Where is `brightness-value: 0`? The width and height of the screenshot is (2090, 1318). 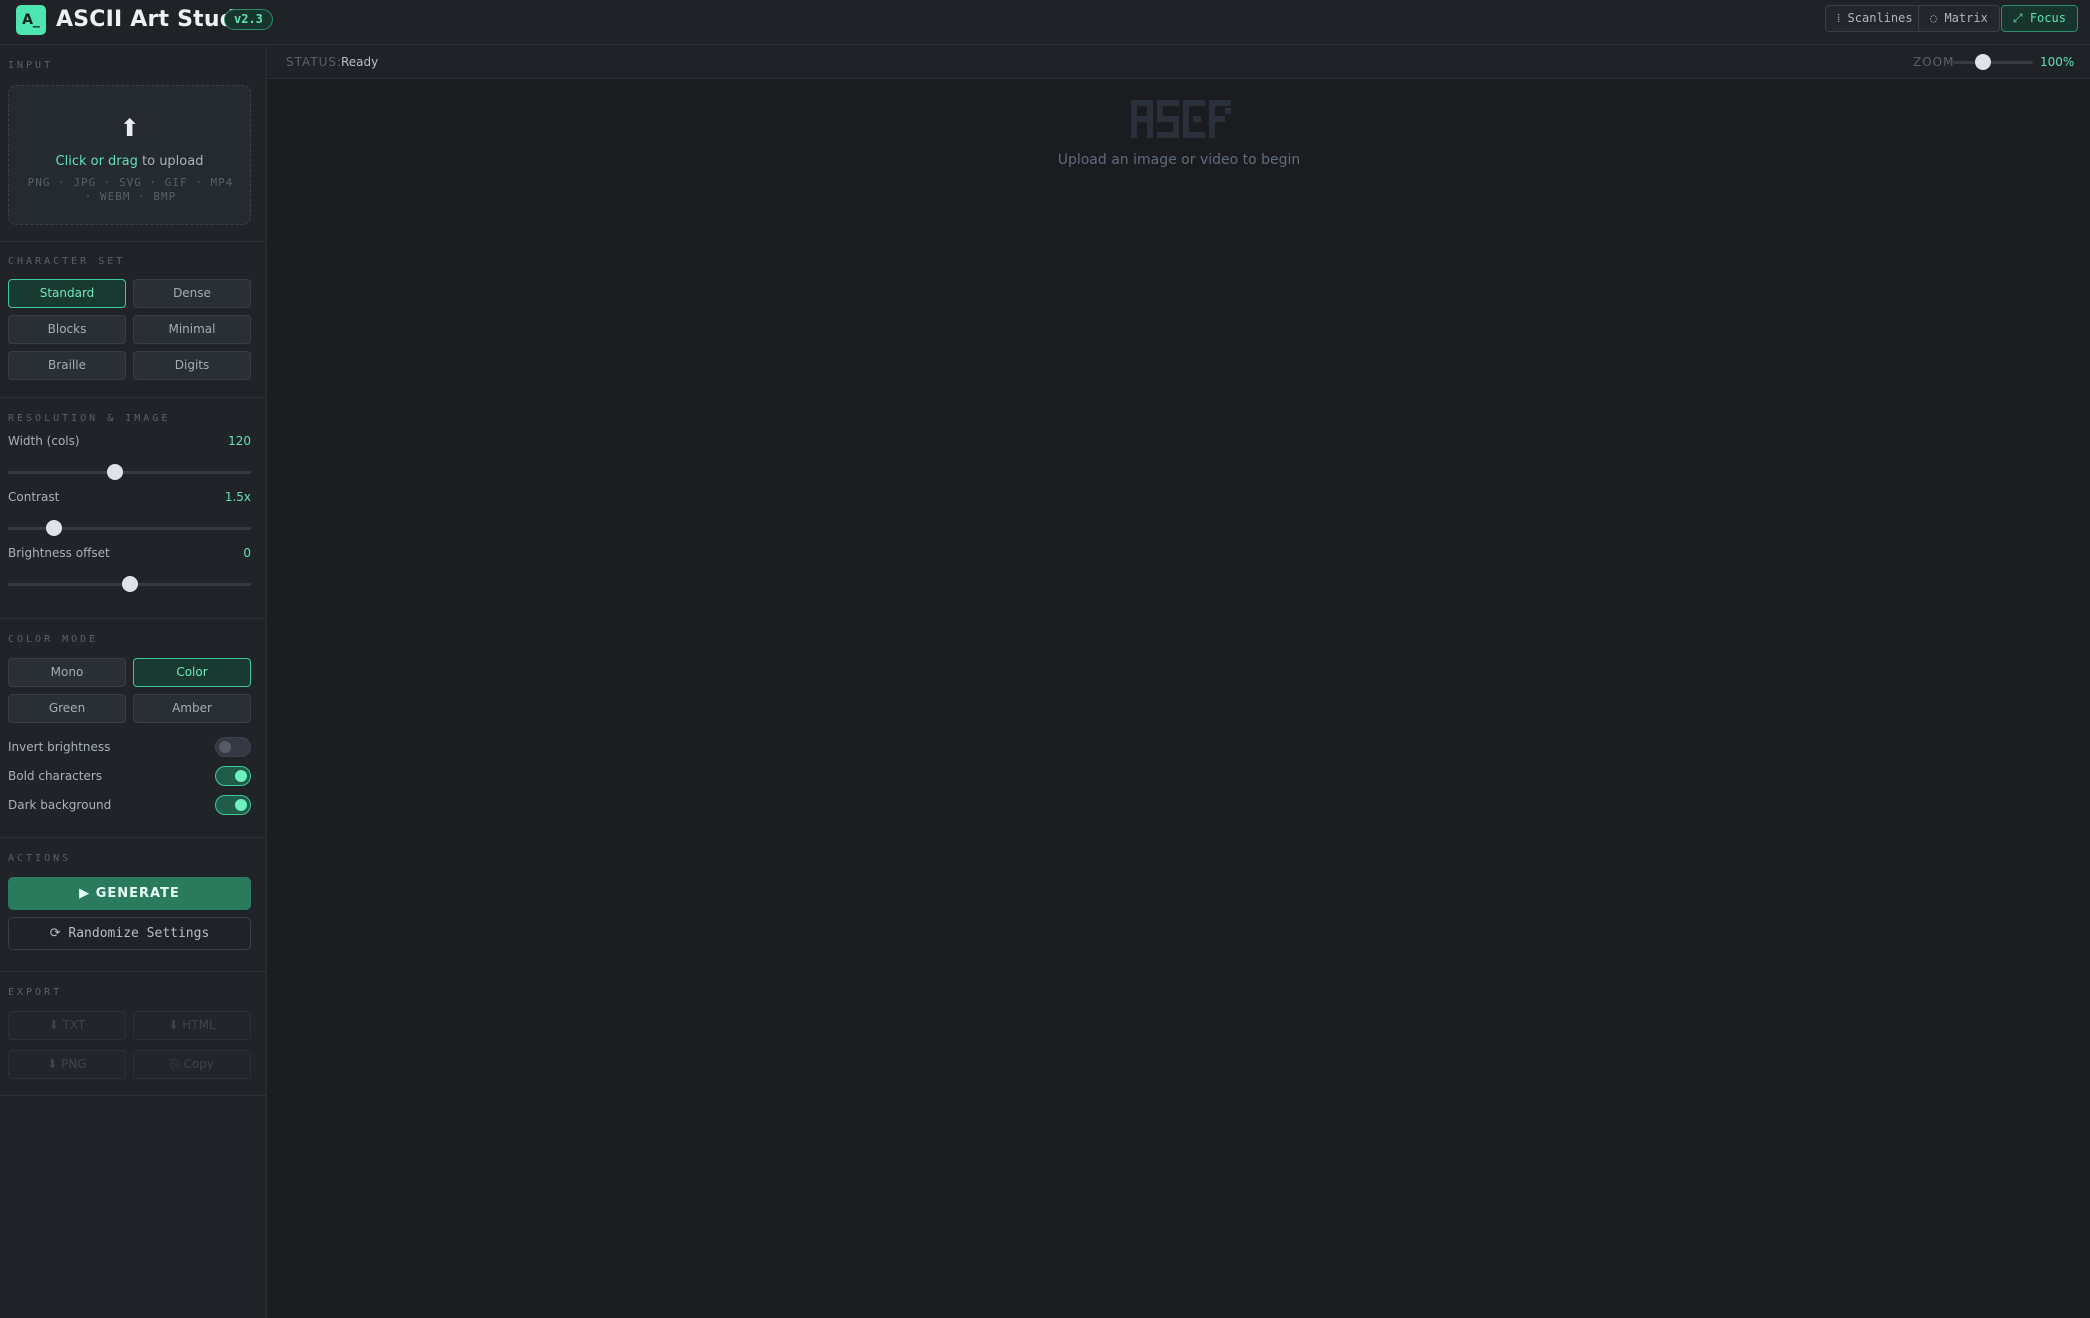
brightness-value: 0 is located at coordinates (247, 553).